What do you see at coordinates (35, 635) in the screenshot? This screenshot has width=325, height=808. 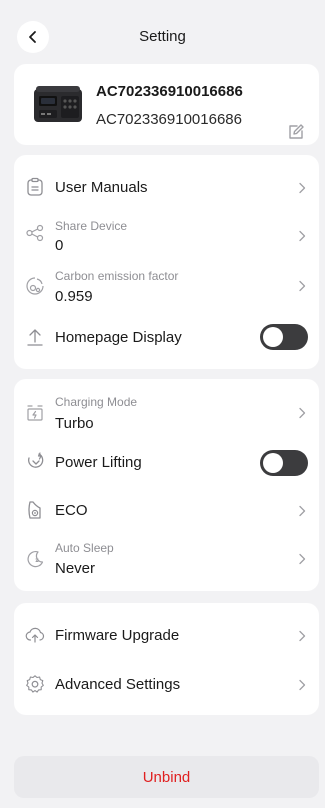 I see `cloud-upload-icon` at bounding box center [35, 635].